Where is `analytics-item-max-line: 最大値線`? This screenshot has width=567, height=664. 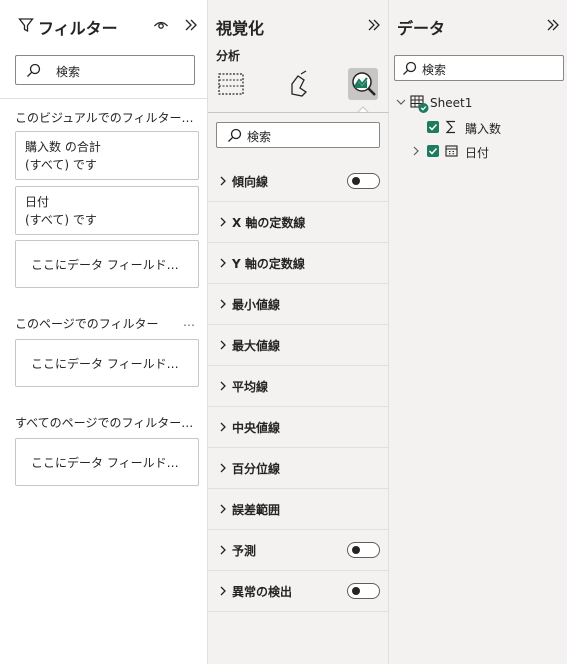
analytics-item-max-line: 最大値線 is located at coordinates (298, 345).